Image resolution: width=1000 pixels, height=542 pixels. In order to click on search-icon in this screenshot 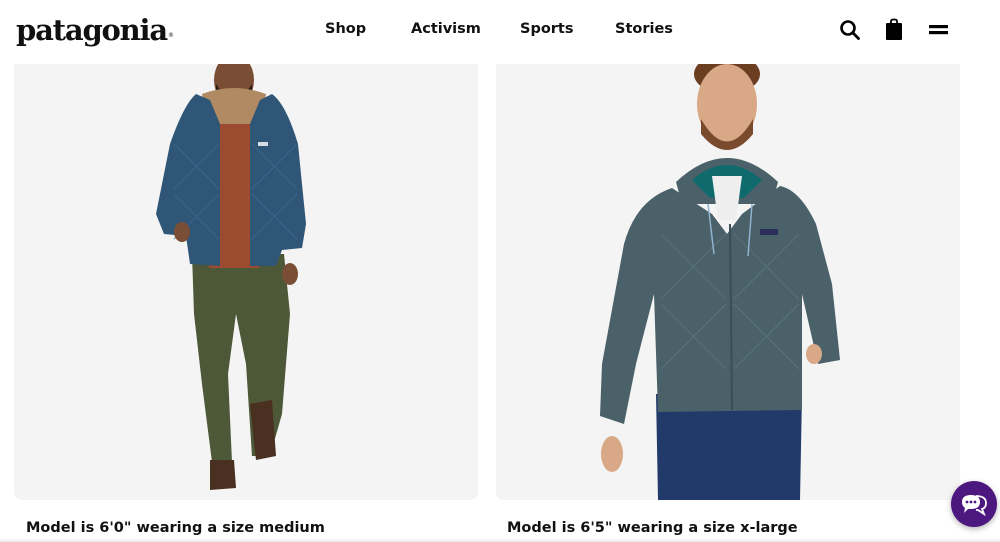, I will do `click(850, 30)`.